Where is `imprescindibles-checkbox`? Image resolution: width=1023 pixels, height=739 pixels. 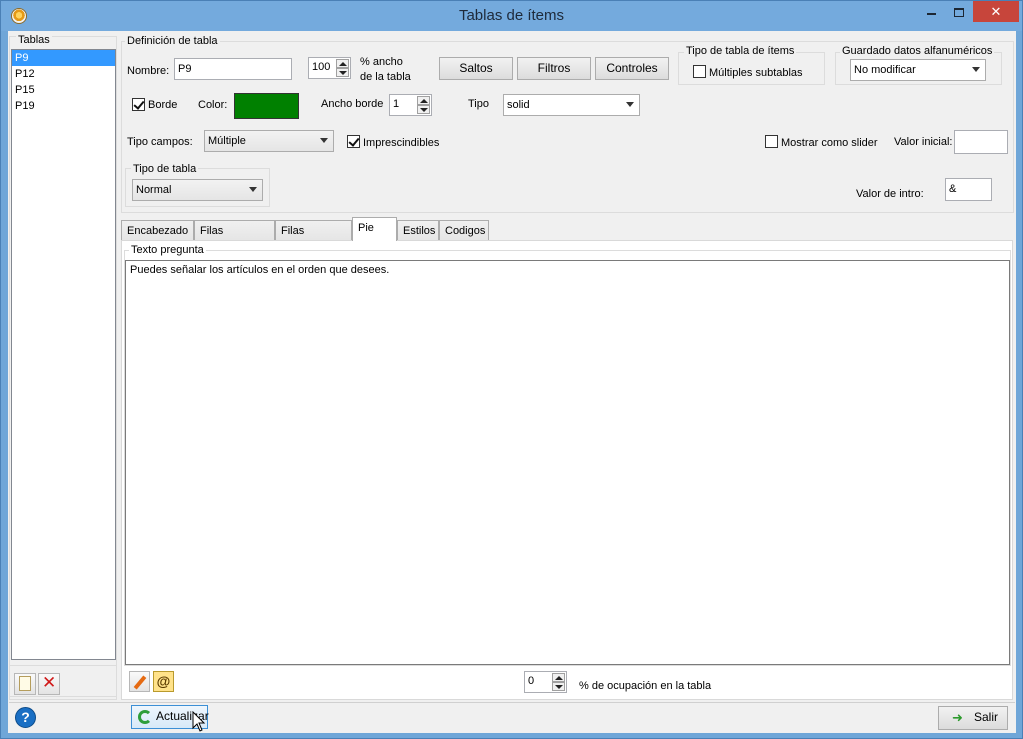 imprescindibles-checkbox is located at coordinates (353, 141).